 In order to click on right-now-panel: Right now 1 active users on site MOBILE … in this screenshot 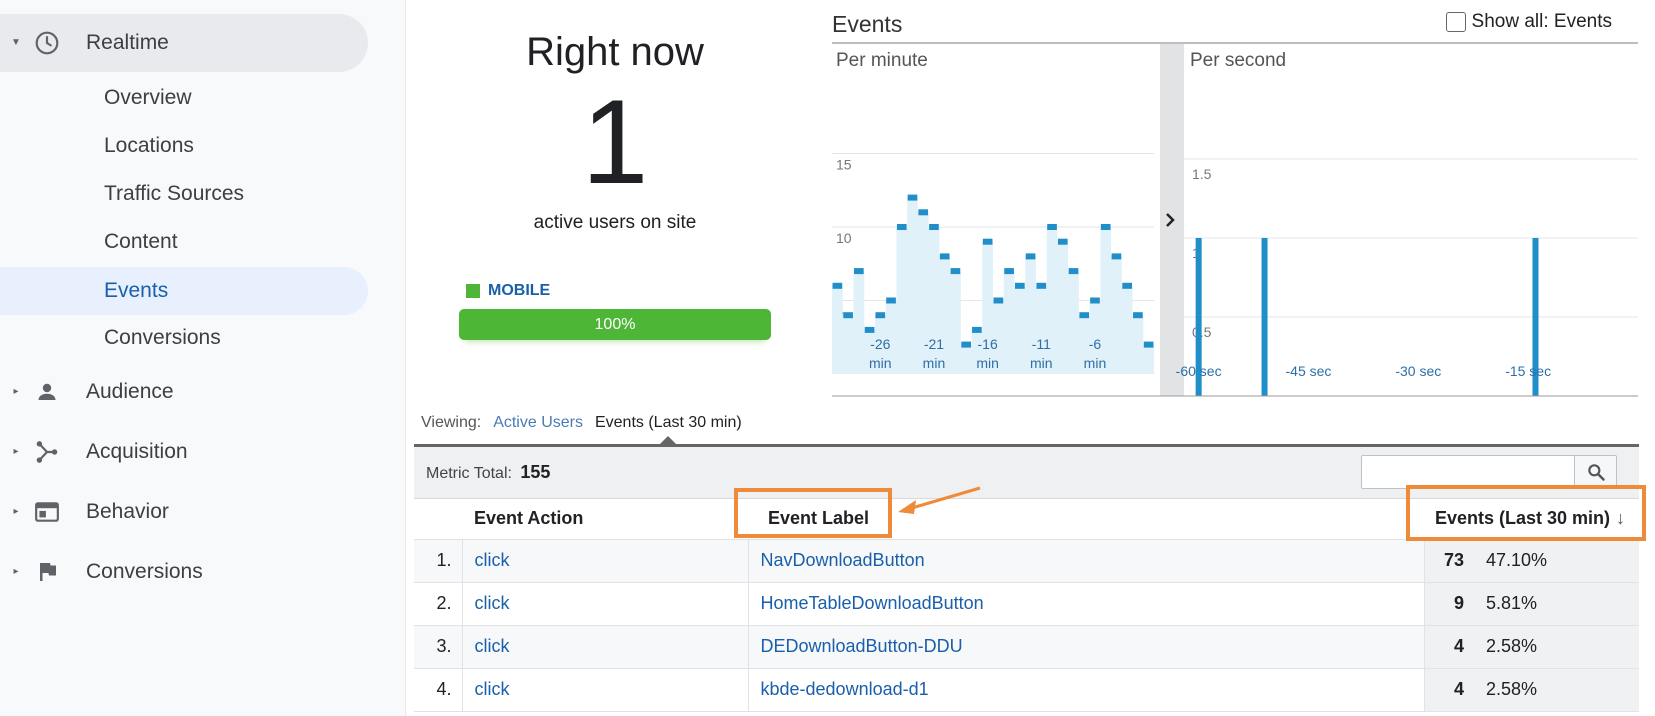, I will do `click(615, 200)`.